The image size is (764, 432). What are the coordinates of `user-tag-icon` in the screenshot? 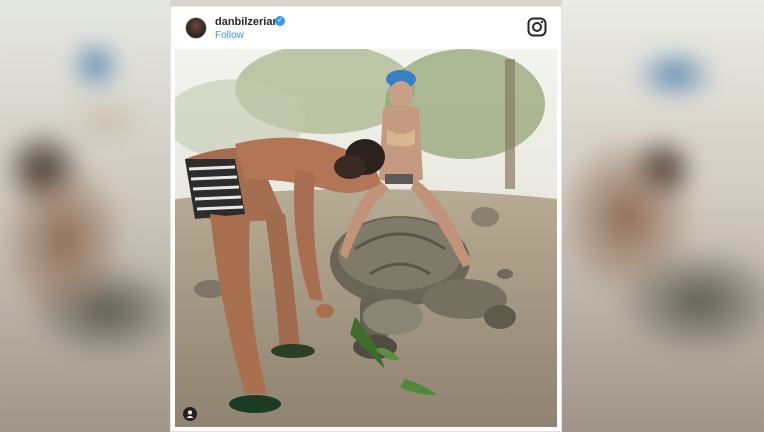 It's located at (190, 414).